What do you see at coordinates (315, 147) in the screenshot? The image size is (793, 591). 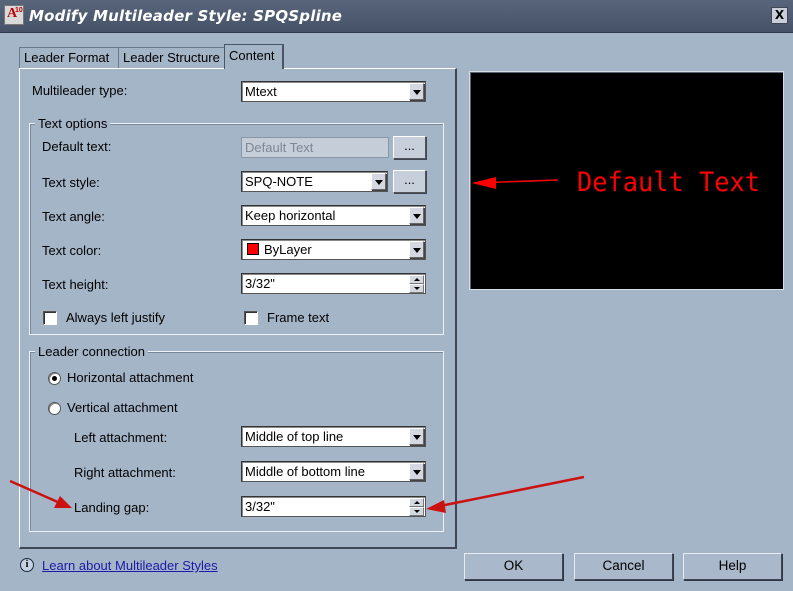 I see `default-text-field: Default Text` at bounding box center [315, 147].